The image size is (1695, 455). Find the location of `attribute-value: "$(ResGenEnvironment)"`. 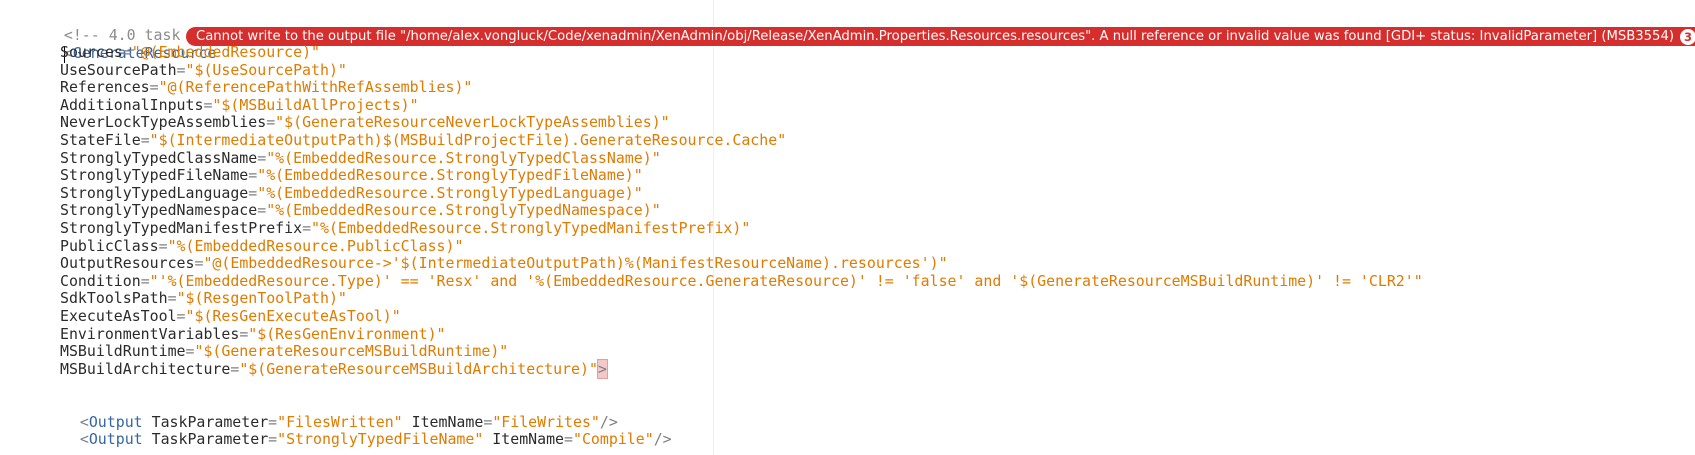

attribute-value: "$(ResGenEnvironment)" is located at coordinates (347, 333).